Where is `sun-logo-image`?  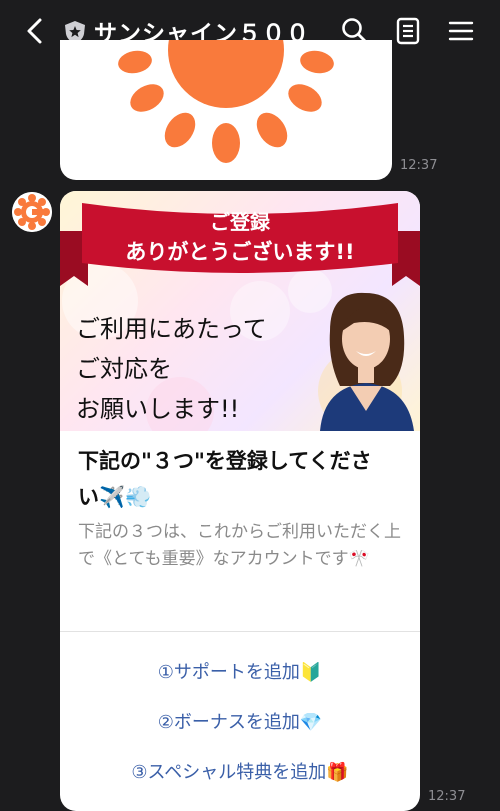
sun-logo-image is located at coordinates (226, 101).